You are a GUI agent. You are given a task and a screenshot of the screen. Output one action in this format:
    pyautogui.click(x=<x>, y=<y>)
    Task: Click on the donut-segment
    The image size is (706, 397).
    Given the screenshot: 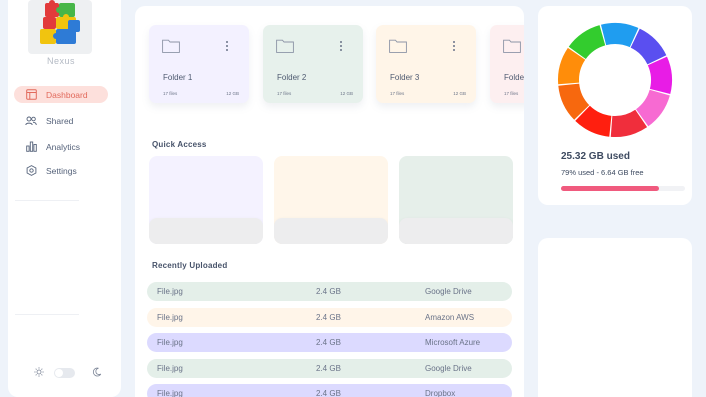 What is the action you would take?
    pyautogui.click(x=648, y=46)
    